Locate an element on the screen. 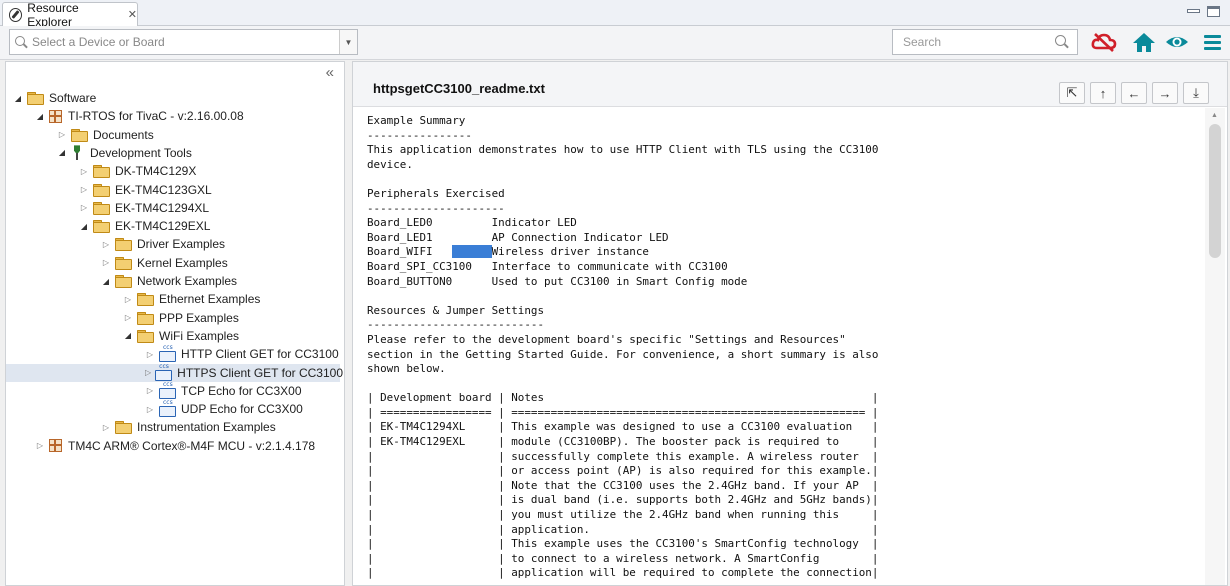 Image resolution: width=1230 pixels, height=586 pixels. download-icon: ⤓ is located at coordinates (1196, 93).